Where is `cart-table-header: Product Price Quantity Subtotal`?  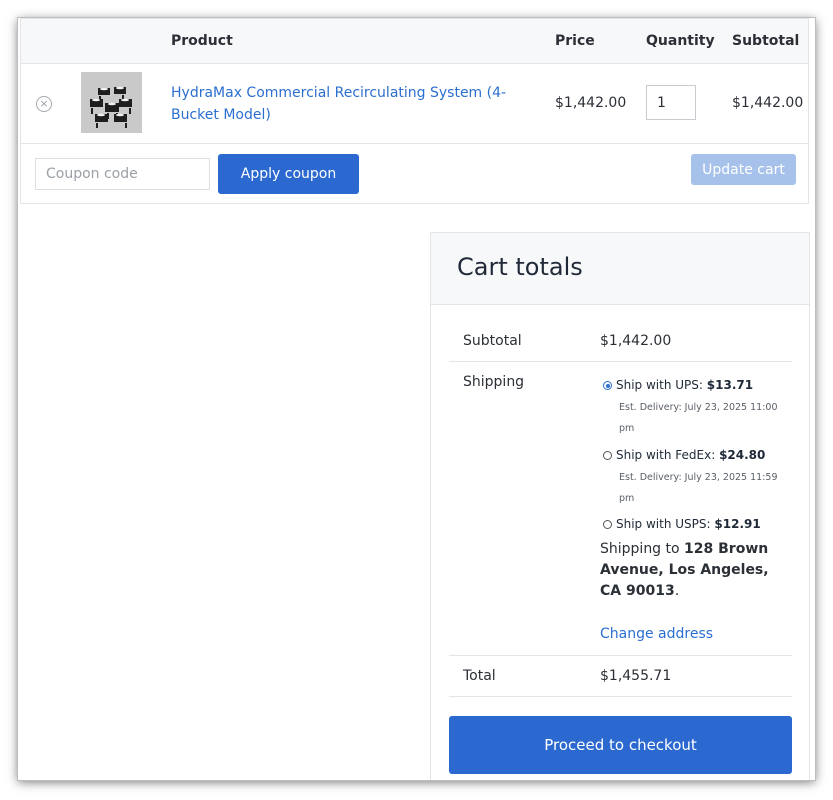
cart-table-header: Product Price Quantity Subtotal is located at coordinates (414, 41).